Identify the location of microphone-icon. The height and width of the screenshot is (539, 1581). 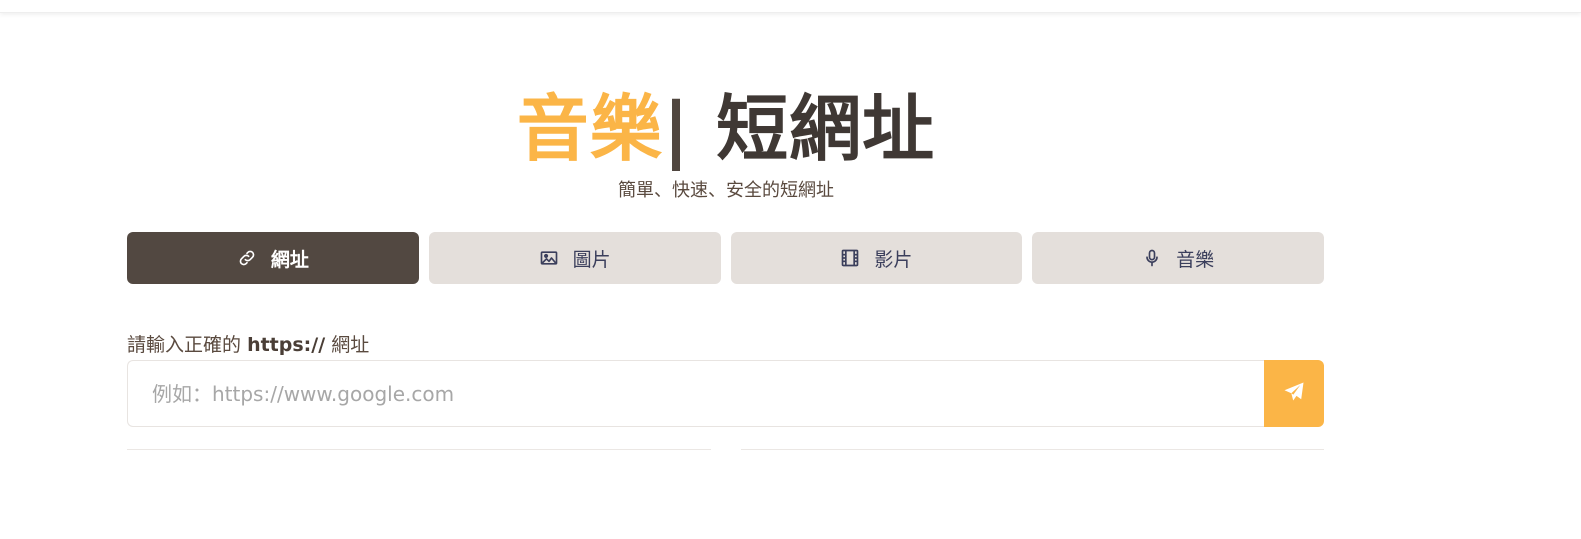
(1152, 258).